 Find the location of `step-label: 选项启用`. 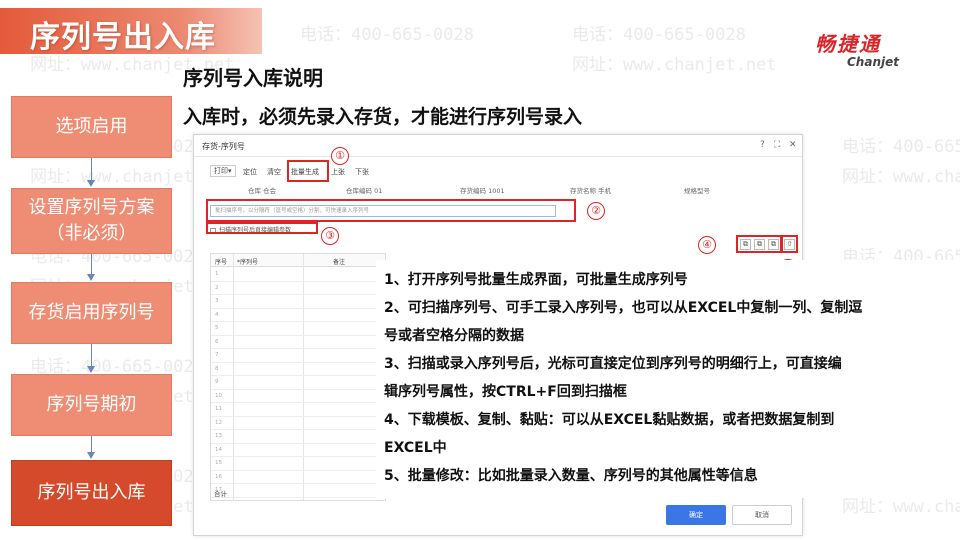

step-label: 选项启用 is located at coordinates (91, 126).